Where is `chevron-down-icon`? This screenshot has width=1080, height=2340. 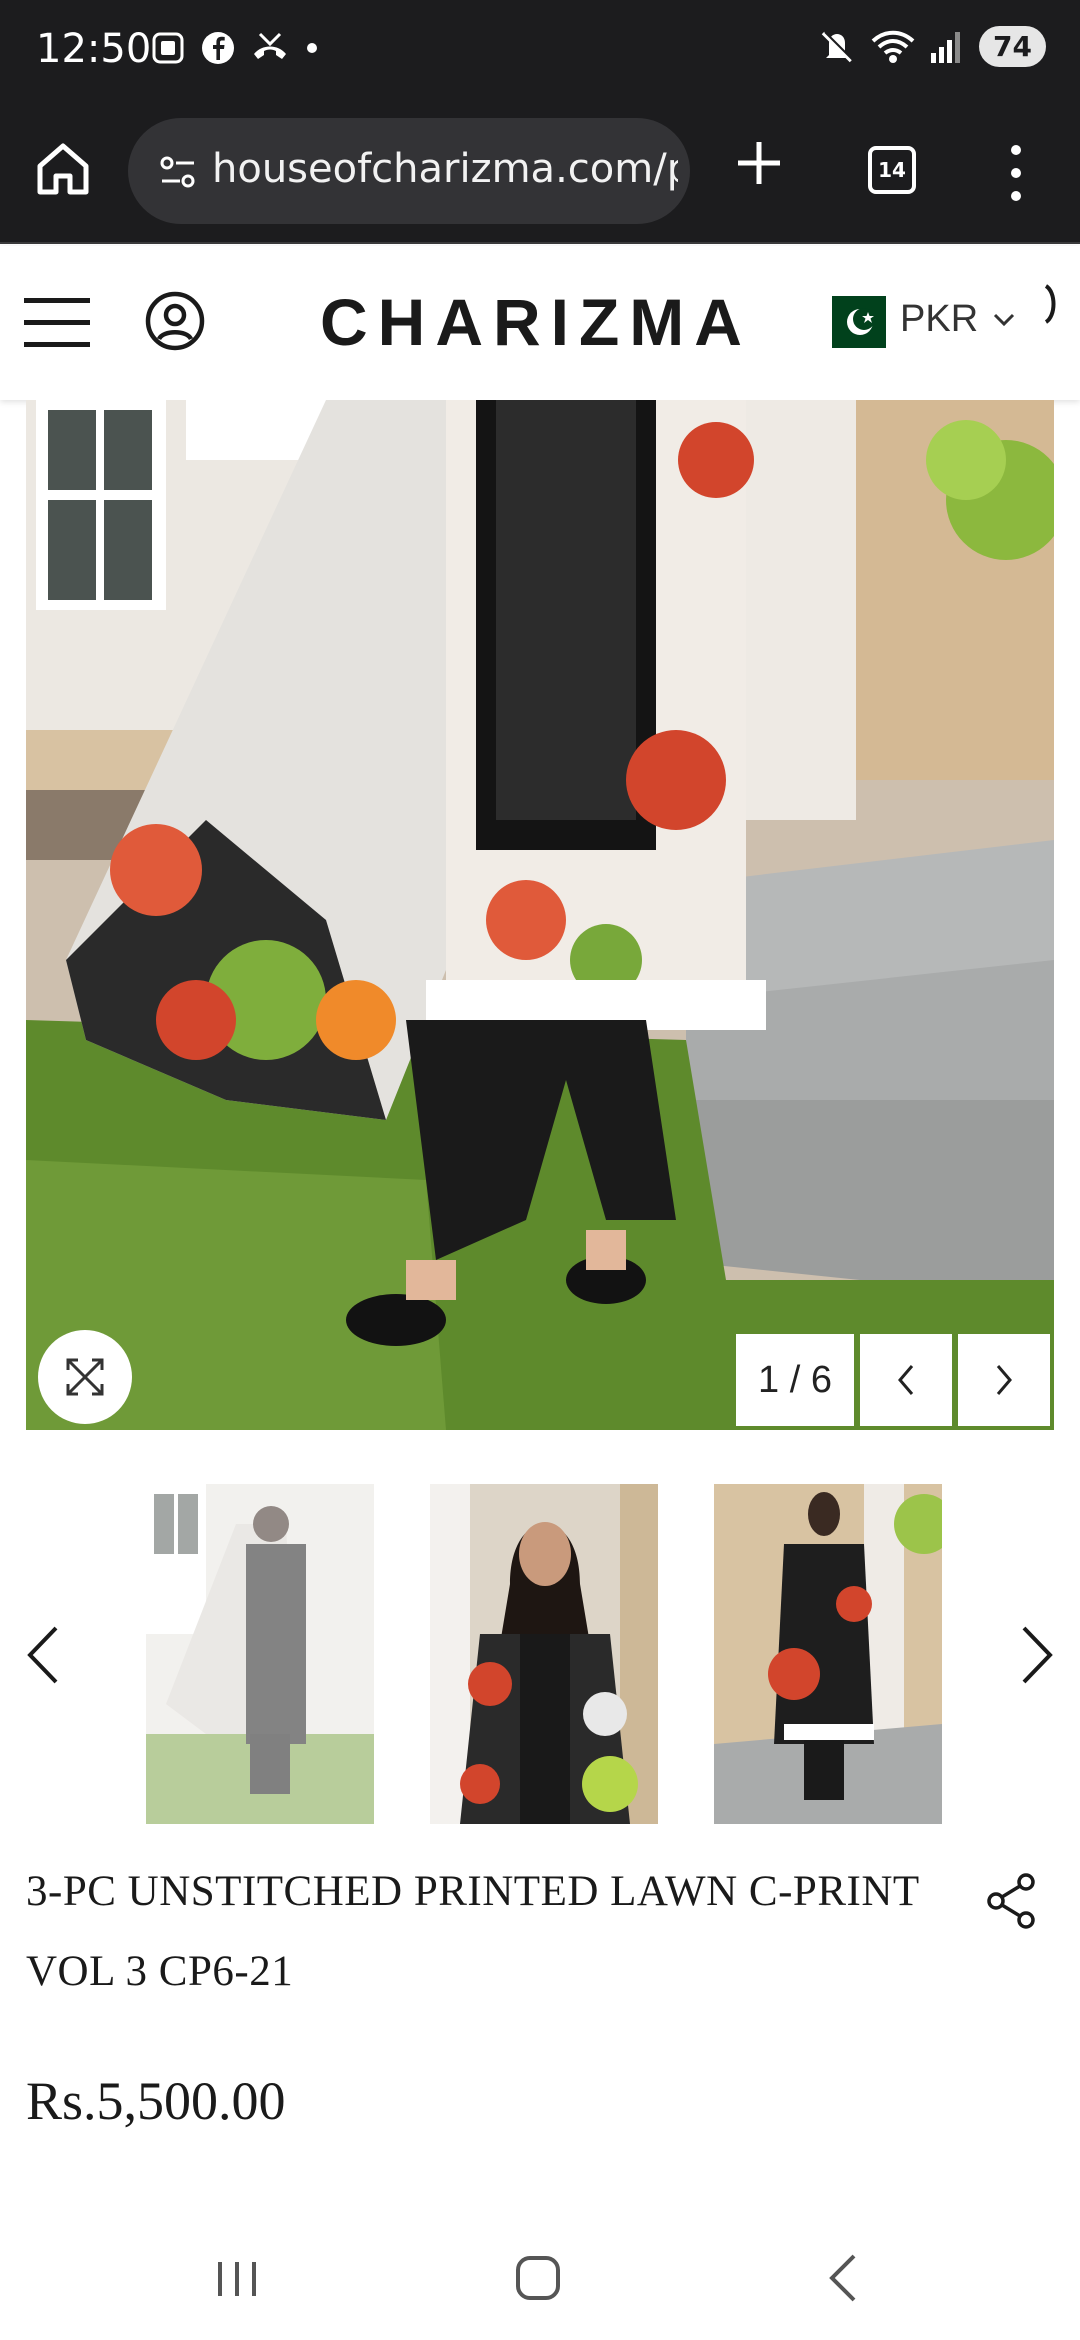
chevron-down-icon is located at coordinates (1004, 319).